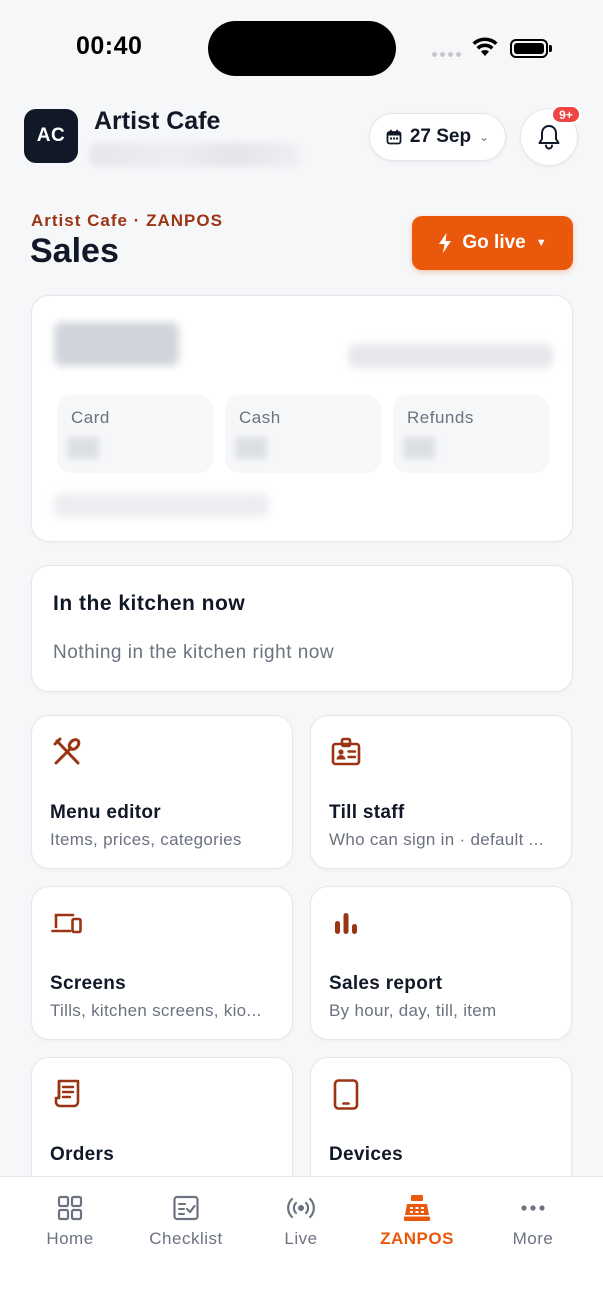  I want to click on cash-register-icon, so click(417, 1208).